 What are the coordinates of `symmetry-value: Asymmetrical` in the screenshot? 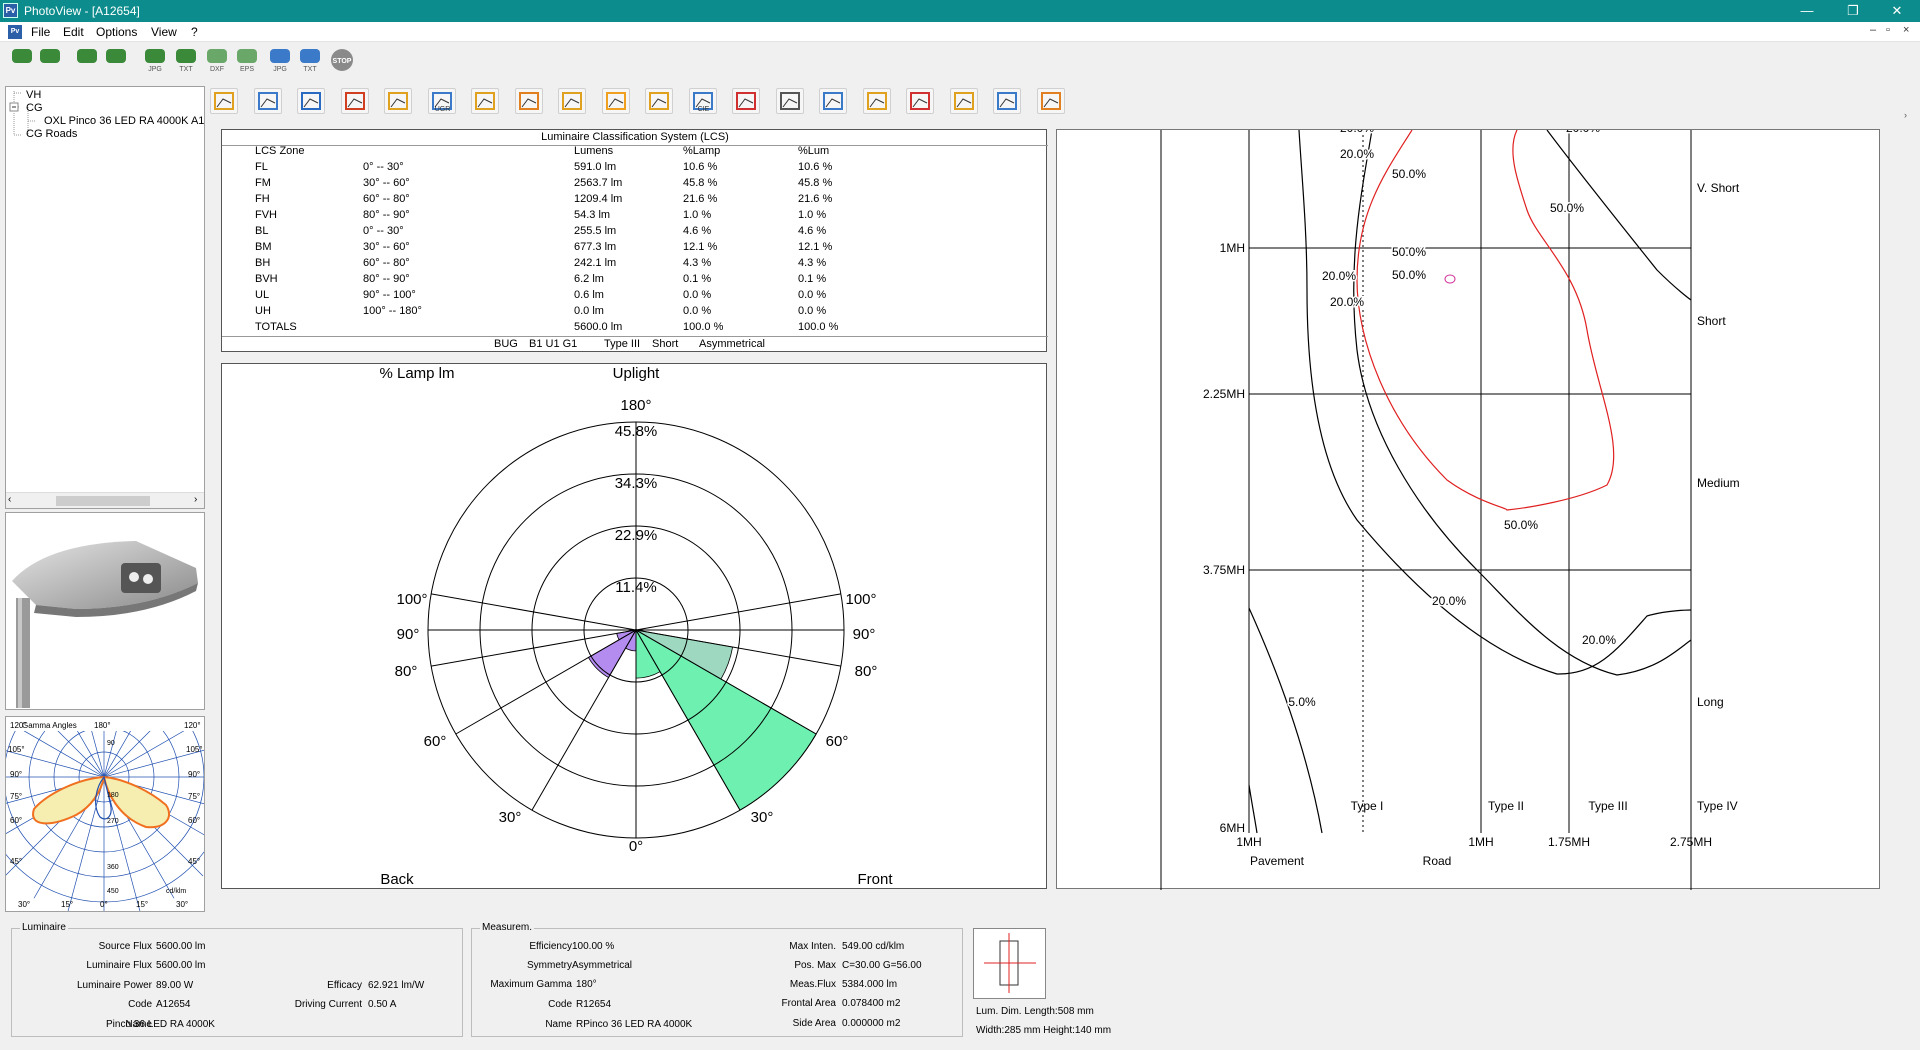 It's located at (602, 965).